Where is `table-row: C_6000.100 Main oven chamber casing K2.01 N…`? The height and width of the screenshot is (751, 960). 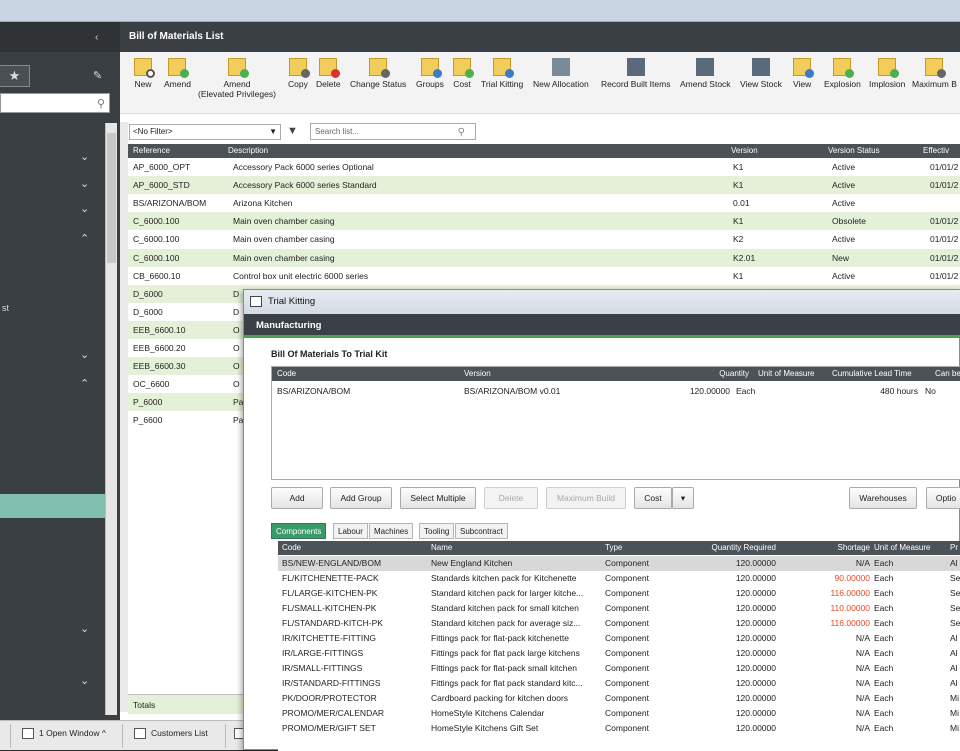 table-row: C_6000.100 Main oven chamber casing K2.01 N… is located at coordinates (544, 257).